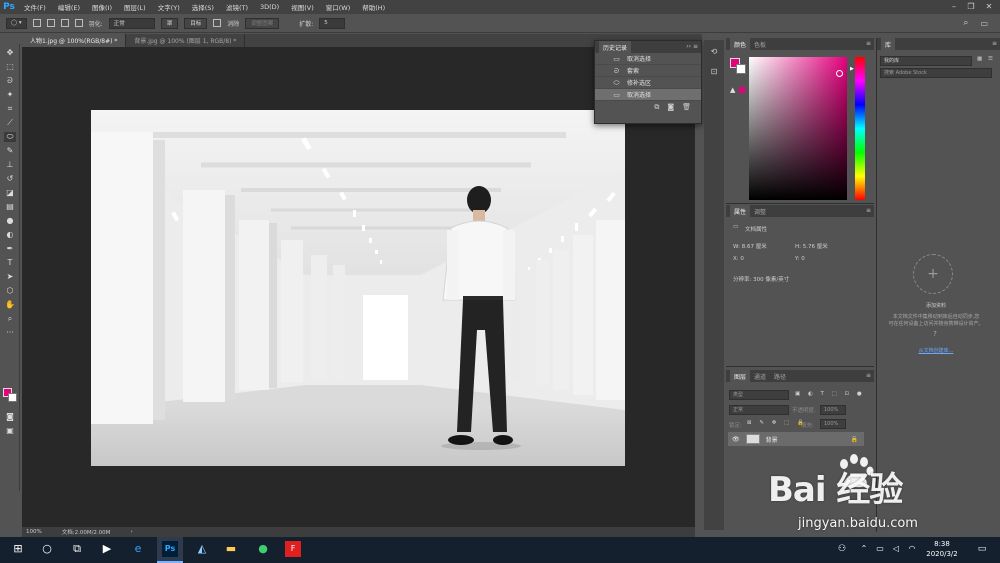 The image size is (1000, 563). I want to click on use-pattern-button: 调整图案, so click(262, 23).